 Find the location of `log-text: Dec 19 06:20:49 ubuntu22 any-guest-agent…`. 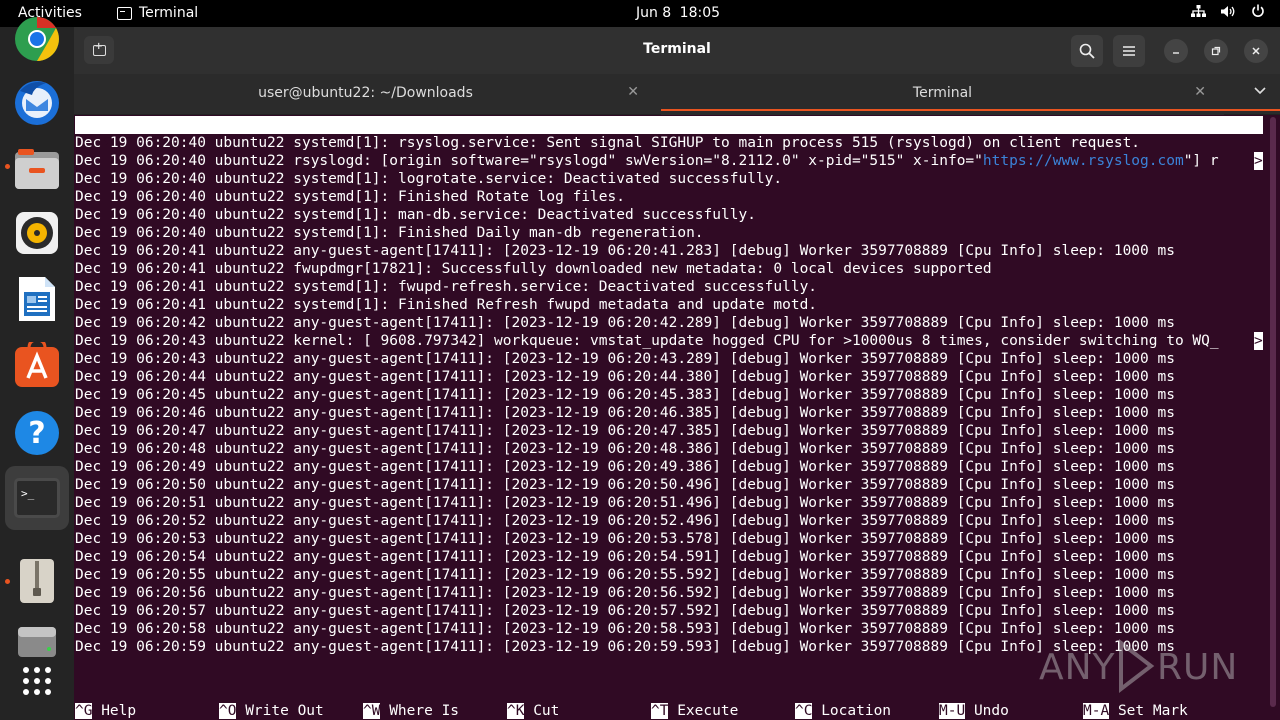

log-text: Dec 19 06:20:49 ubuntu22 any-guest-agent… is located at coordinates (625, 467).